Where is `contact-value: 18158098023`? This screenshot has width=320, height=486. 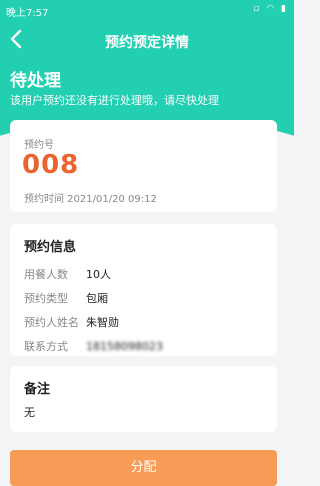
contact-value: 18158098023 is located at coordinates (124, 346).